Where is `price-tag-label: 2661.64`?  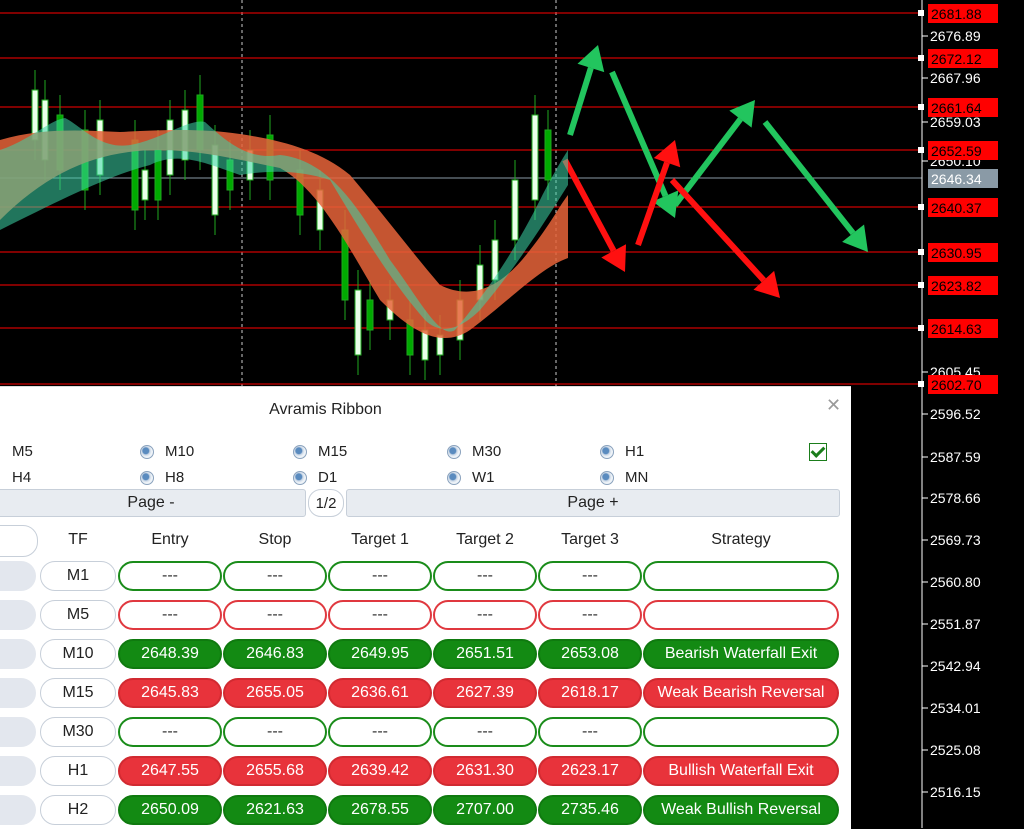 price-tag-label: 2661.64 is located at coordinates (956, 108).